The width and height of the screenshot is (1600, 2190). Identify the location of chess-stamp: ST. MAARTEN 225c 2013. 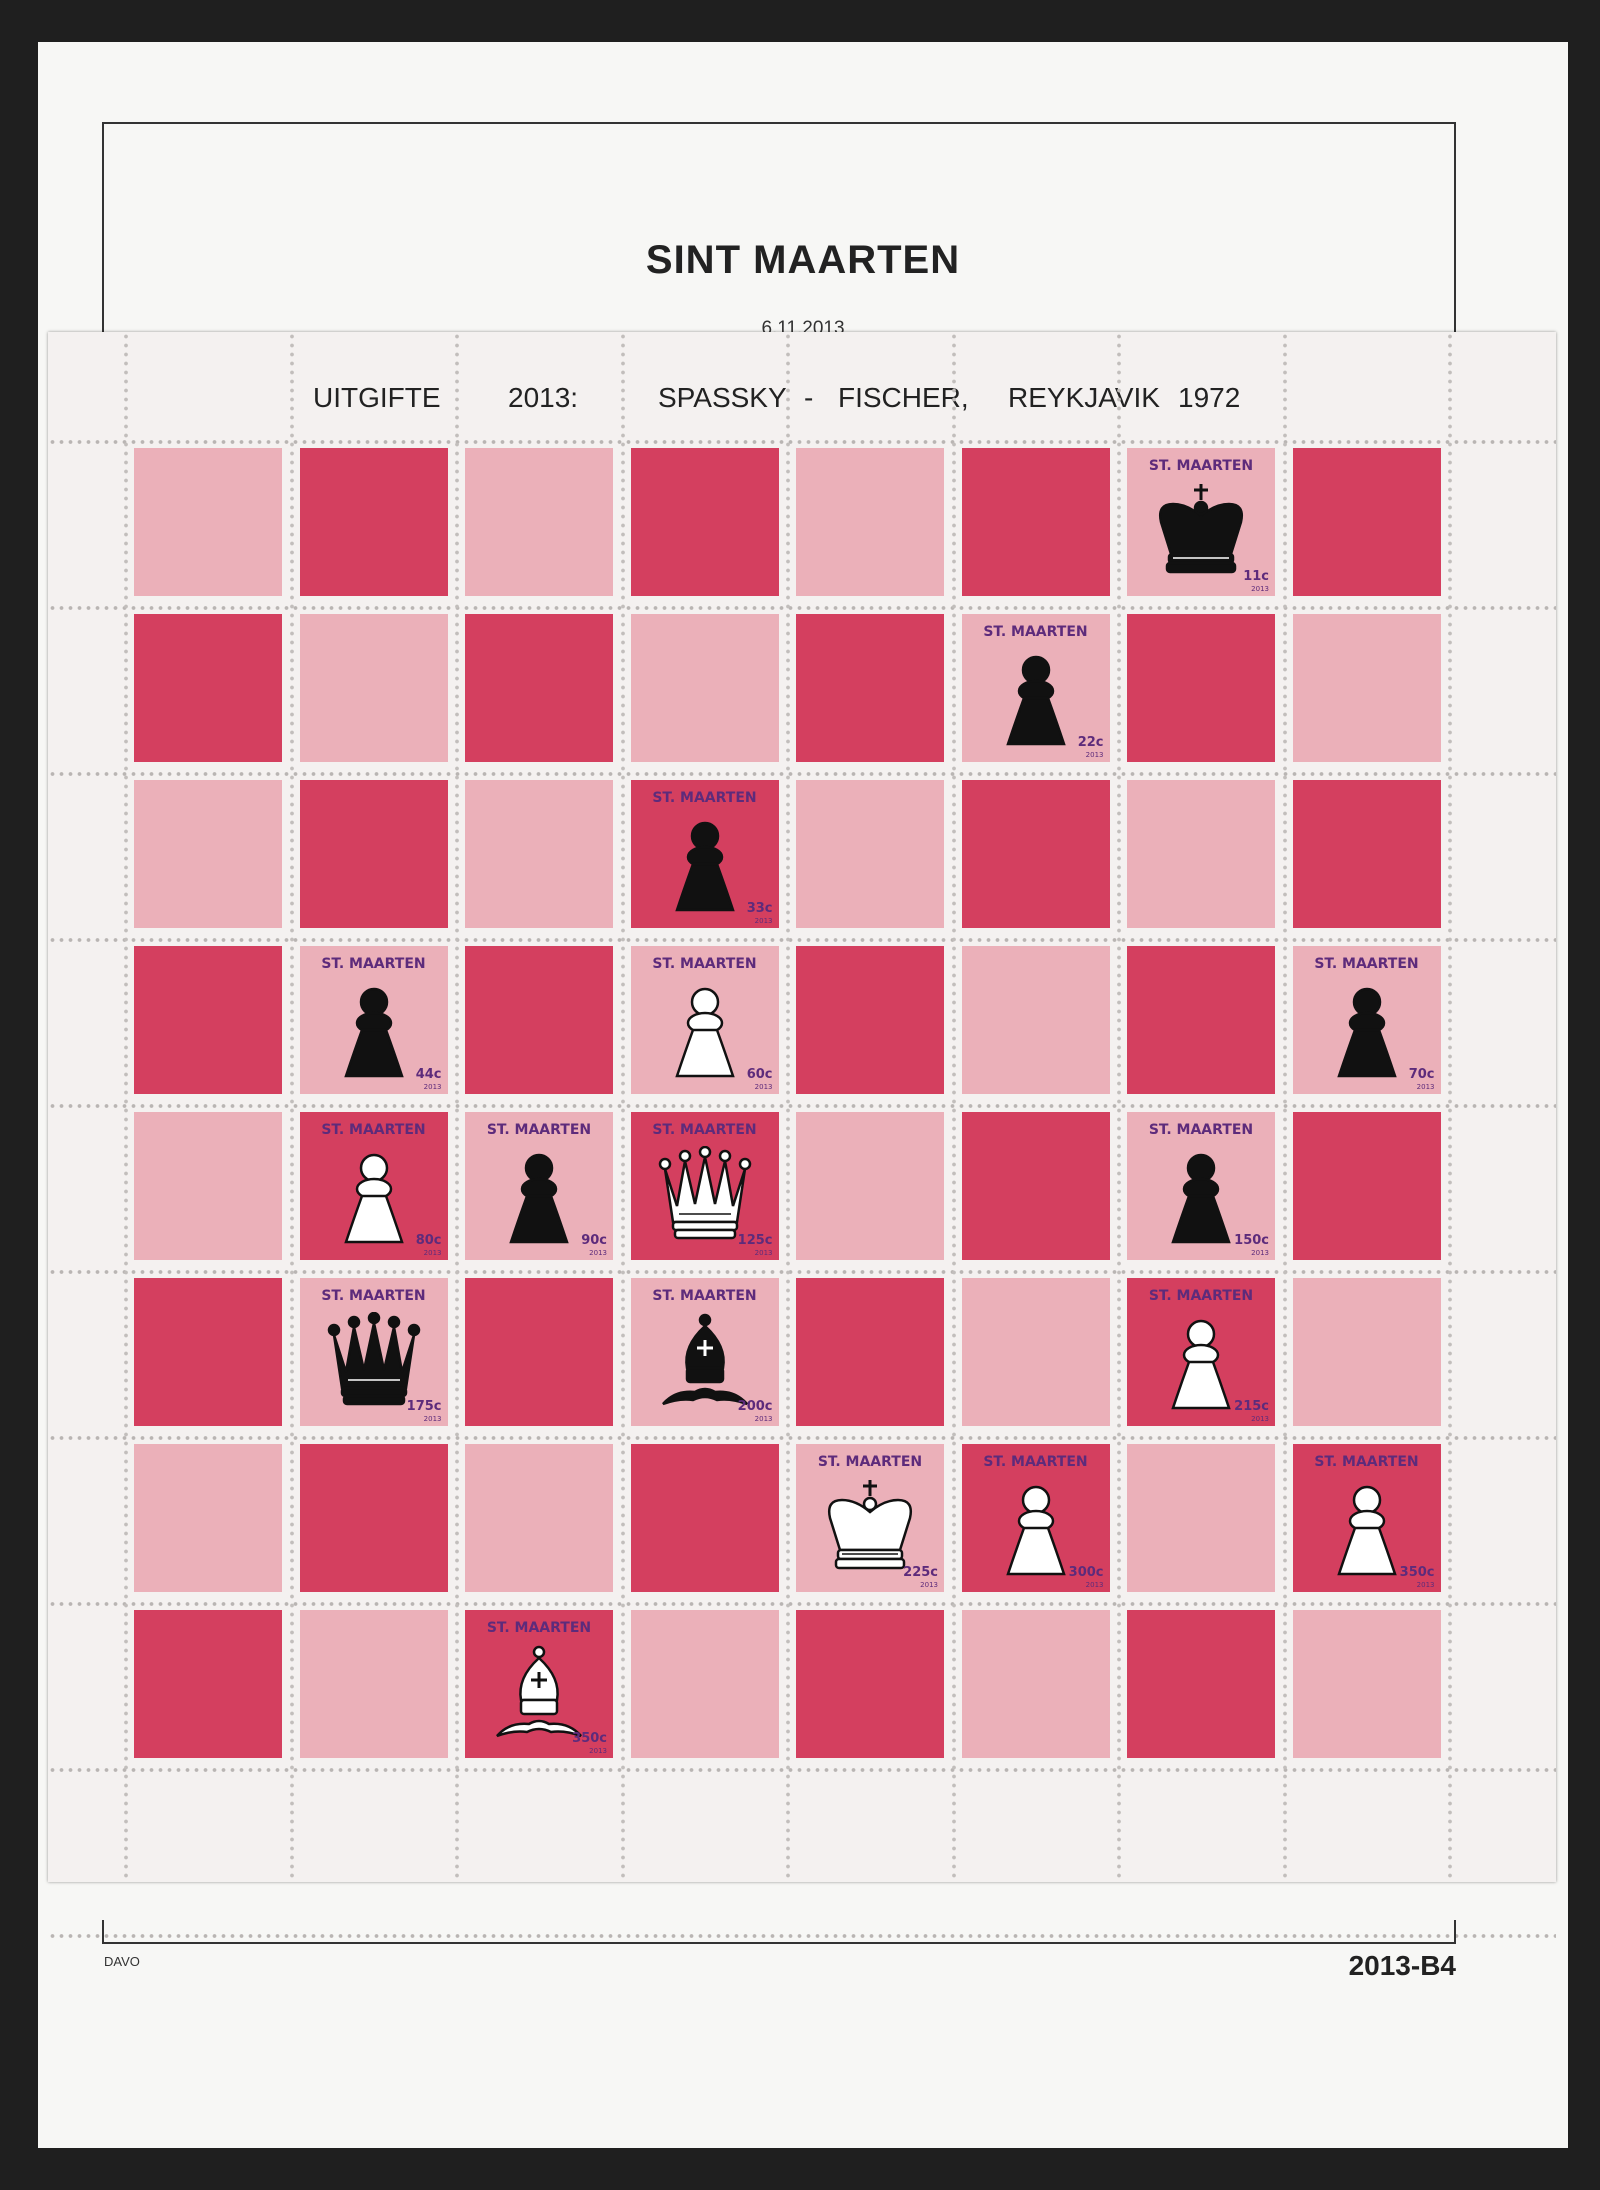
(870, 1518).